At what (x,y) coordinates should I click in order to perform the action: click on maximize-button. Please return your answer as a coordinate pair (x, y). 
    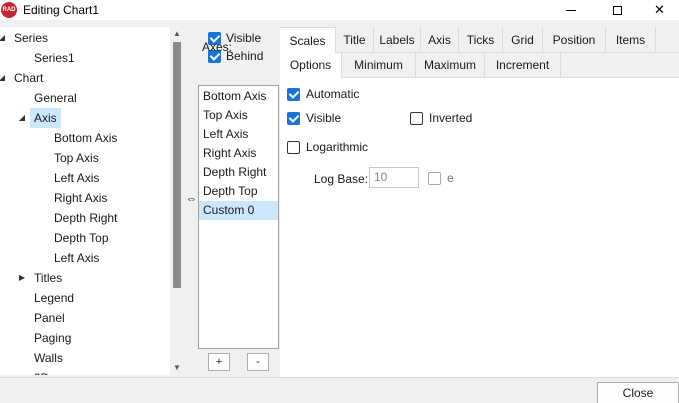
    Looking at the image, I should click on (617, 10).